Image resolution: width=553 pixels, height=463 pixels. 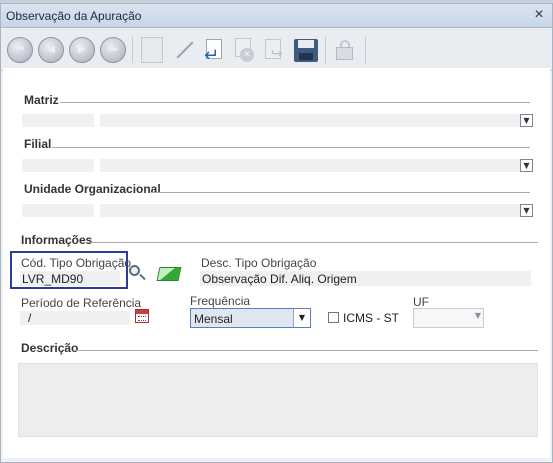 I want to click on save-edit-icon: ↵, so click(x=214, y=51).